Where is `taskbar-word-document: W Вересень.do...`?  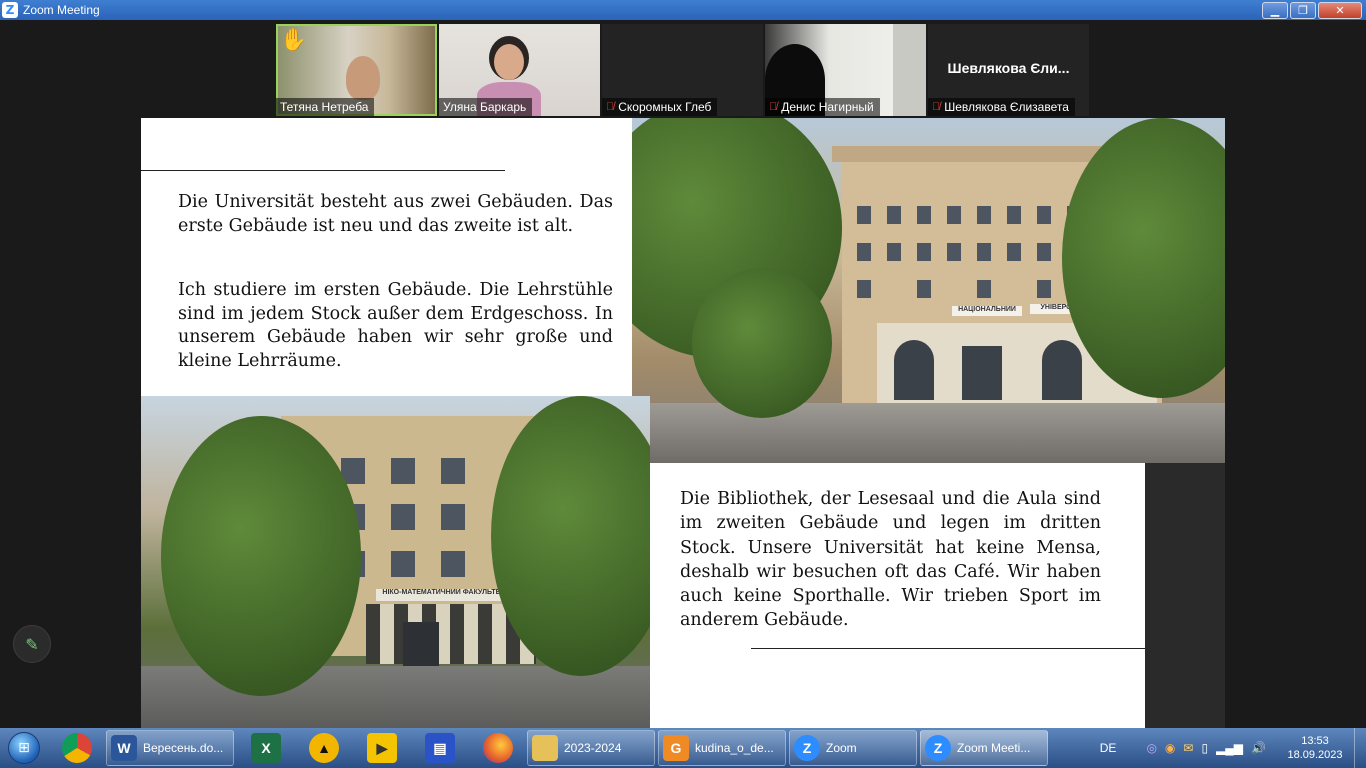 taskbar-word-document: W Вересень.do... is located at coordinates (170, 748).